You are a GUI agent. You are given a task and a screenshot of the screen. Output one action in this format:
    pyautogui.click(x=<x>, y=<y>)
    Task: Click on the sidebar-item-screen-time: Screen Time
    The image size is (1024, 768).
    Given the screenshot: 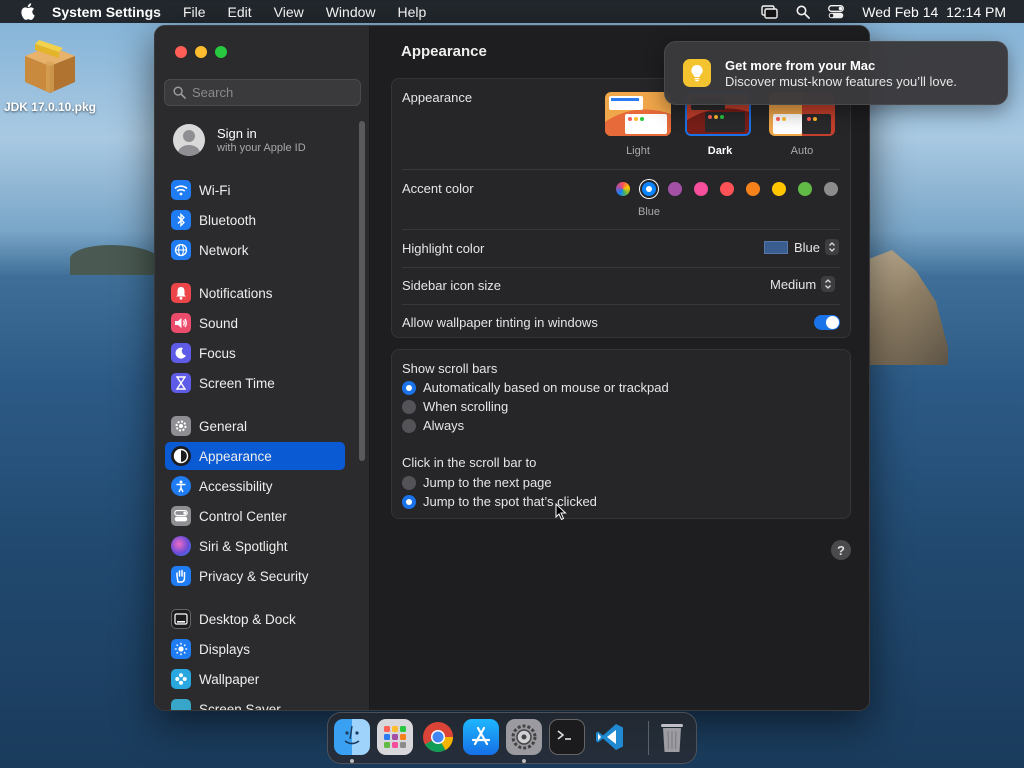 What is the action you would take?
    pyautogui.click(x=255, y=383)
    